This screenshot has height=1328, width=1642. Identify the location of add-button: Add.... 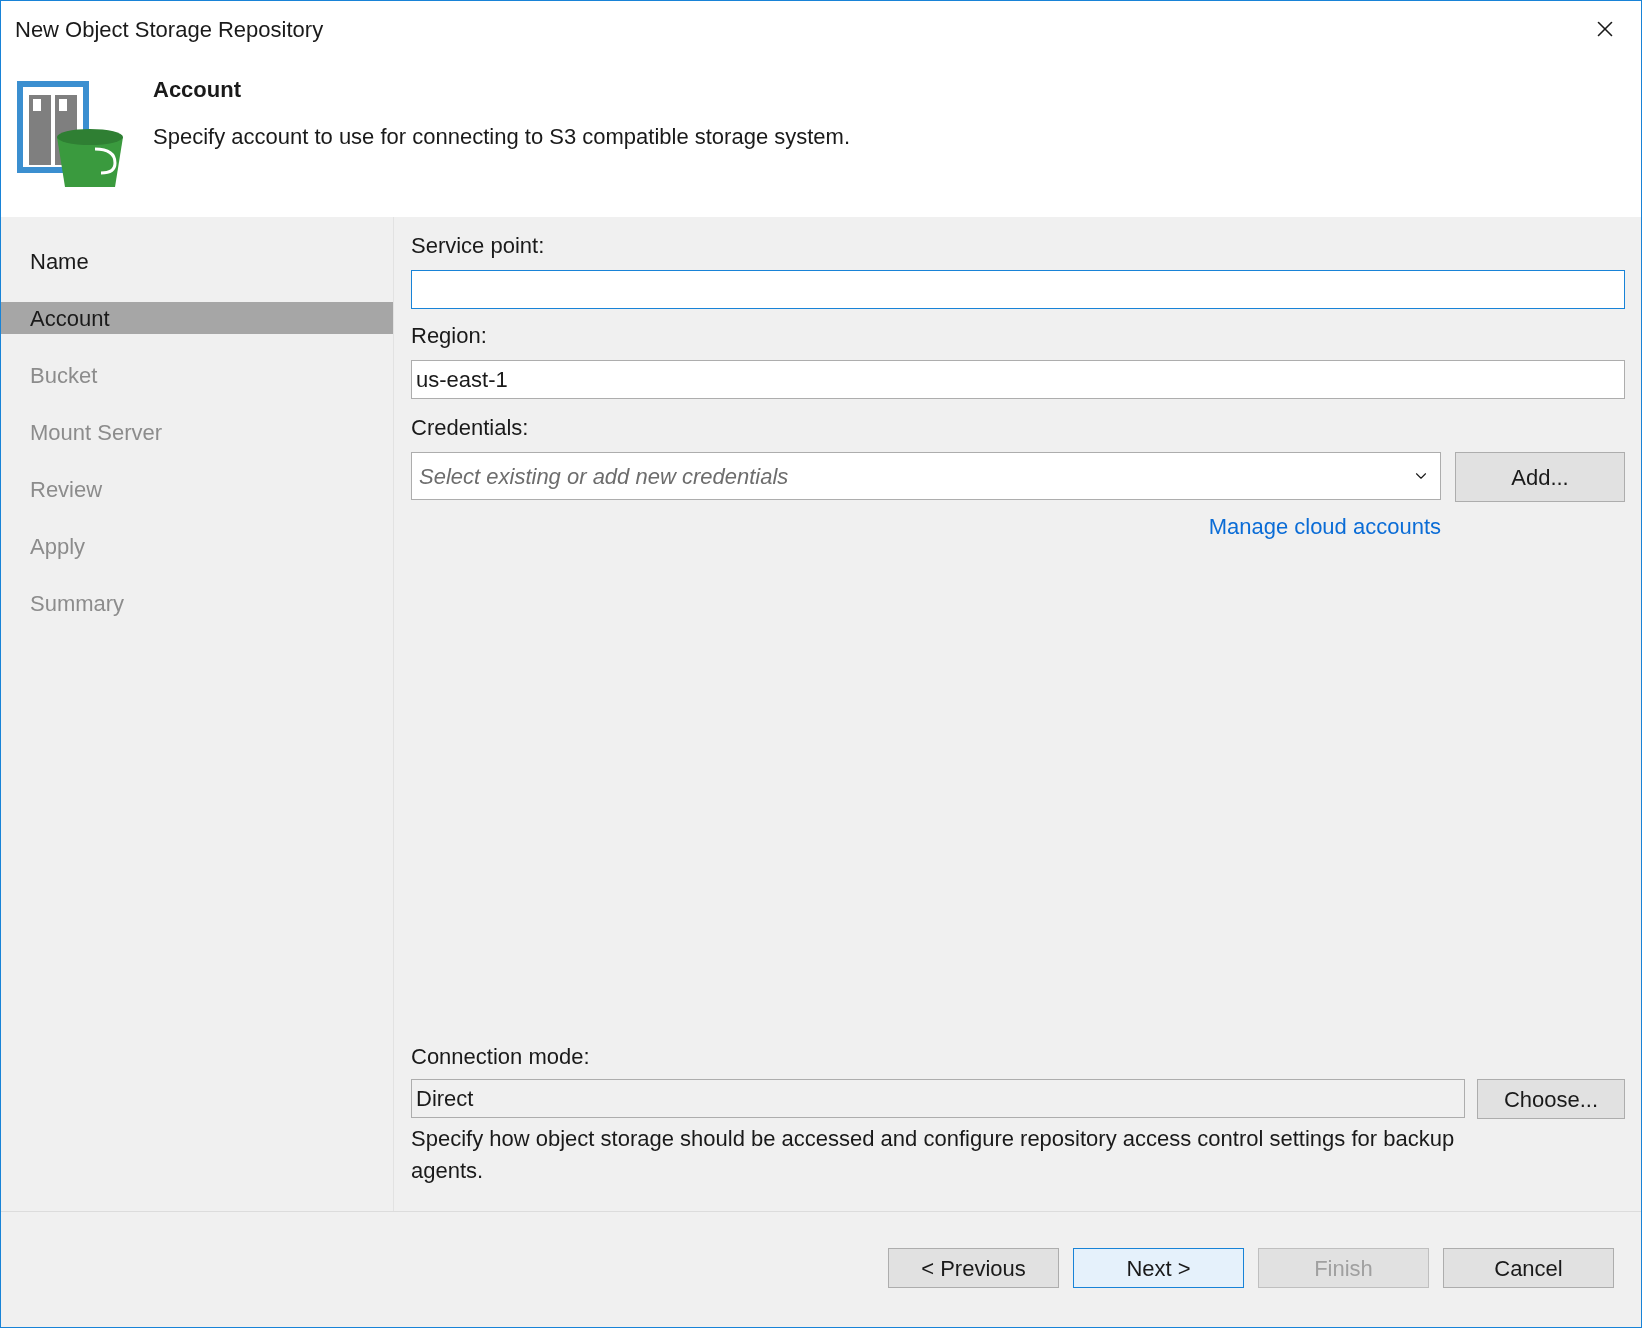
(1540, 477).